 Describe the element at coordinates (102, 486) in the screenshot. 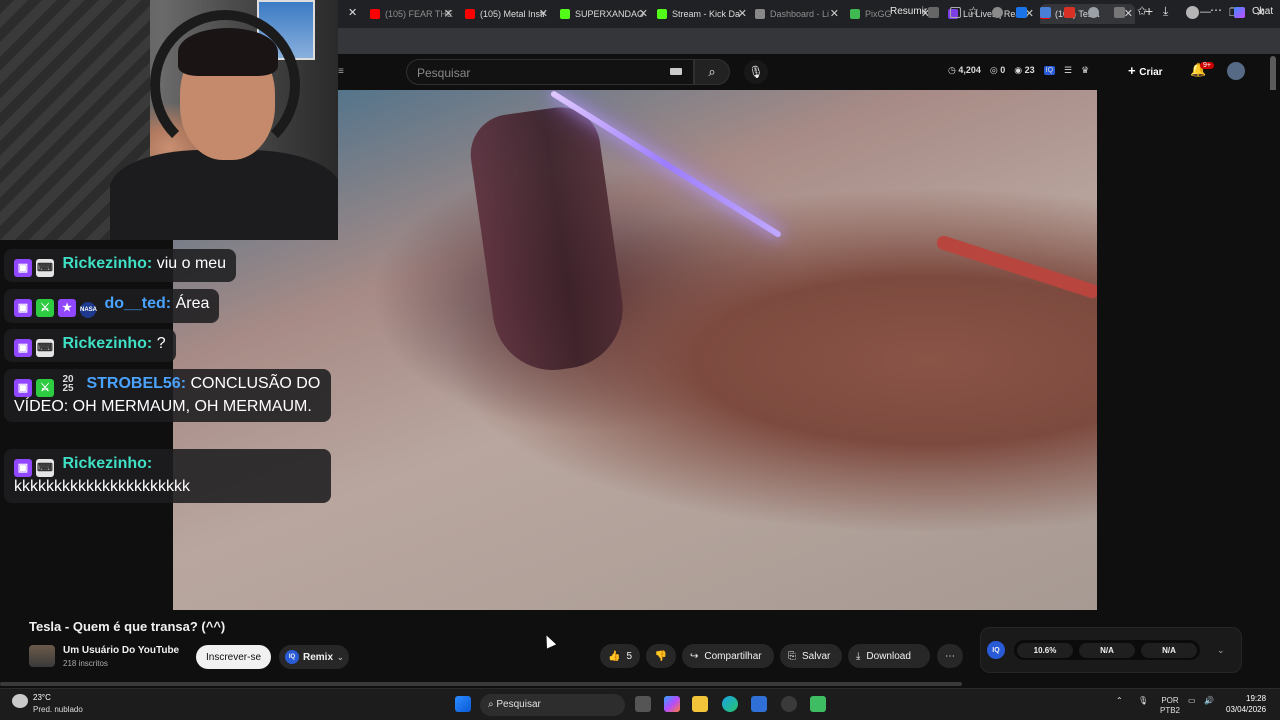

I see `chat-text: kkkkkkkkkkkkkkkkkkkkkk` at that location.